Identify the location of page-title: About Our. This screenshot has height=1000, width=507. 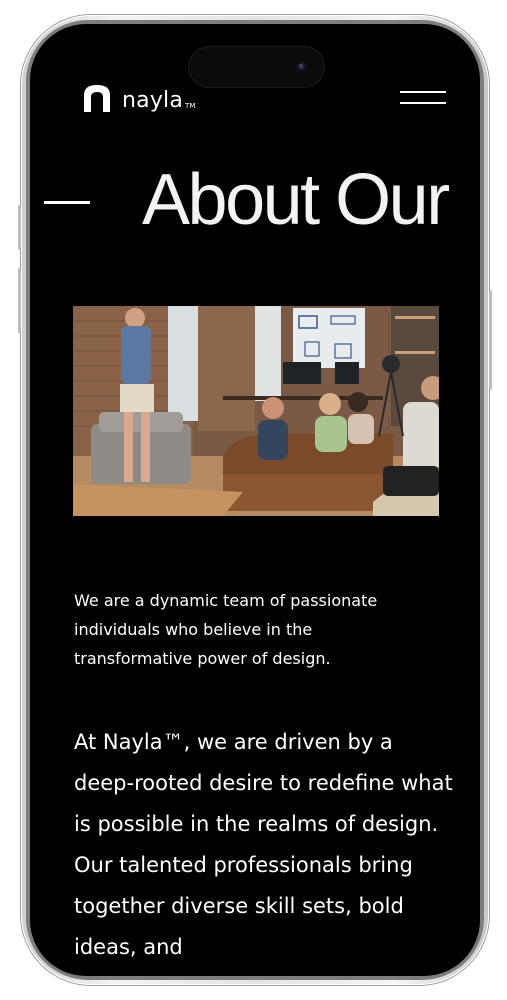
(296, 200).